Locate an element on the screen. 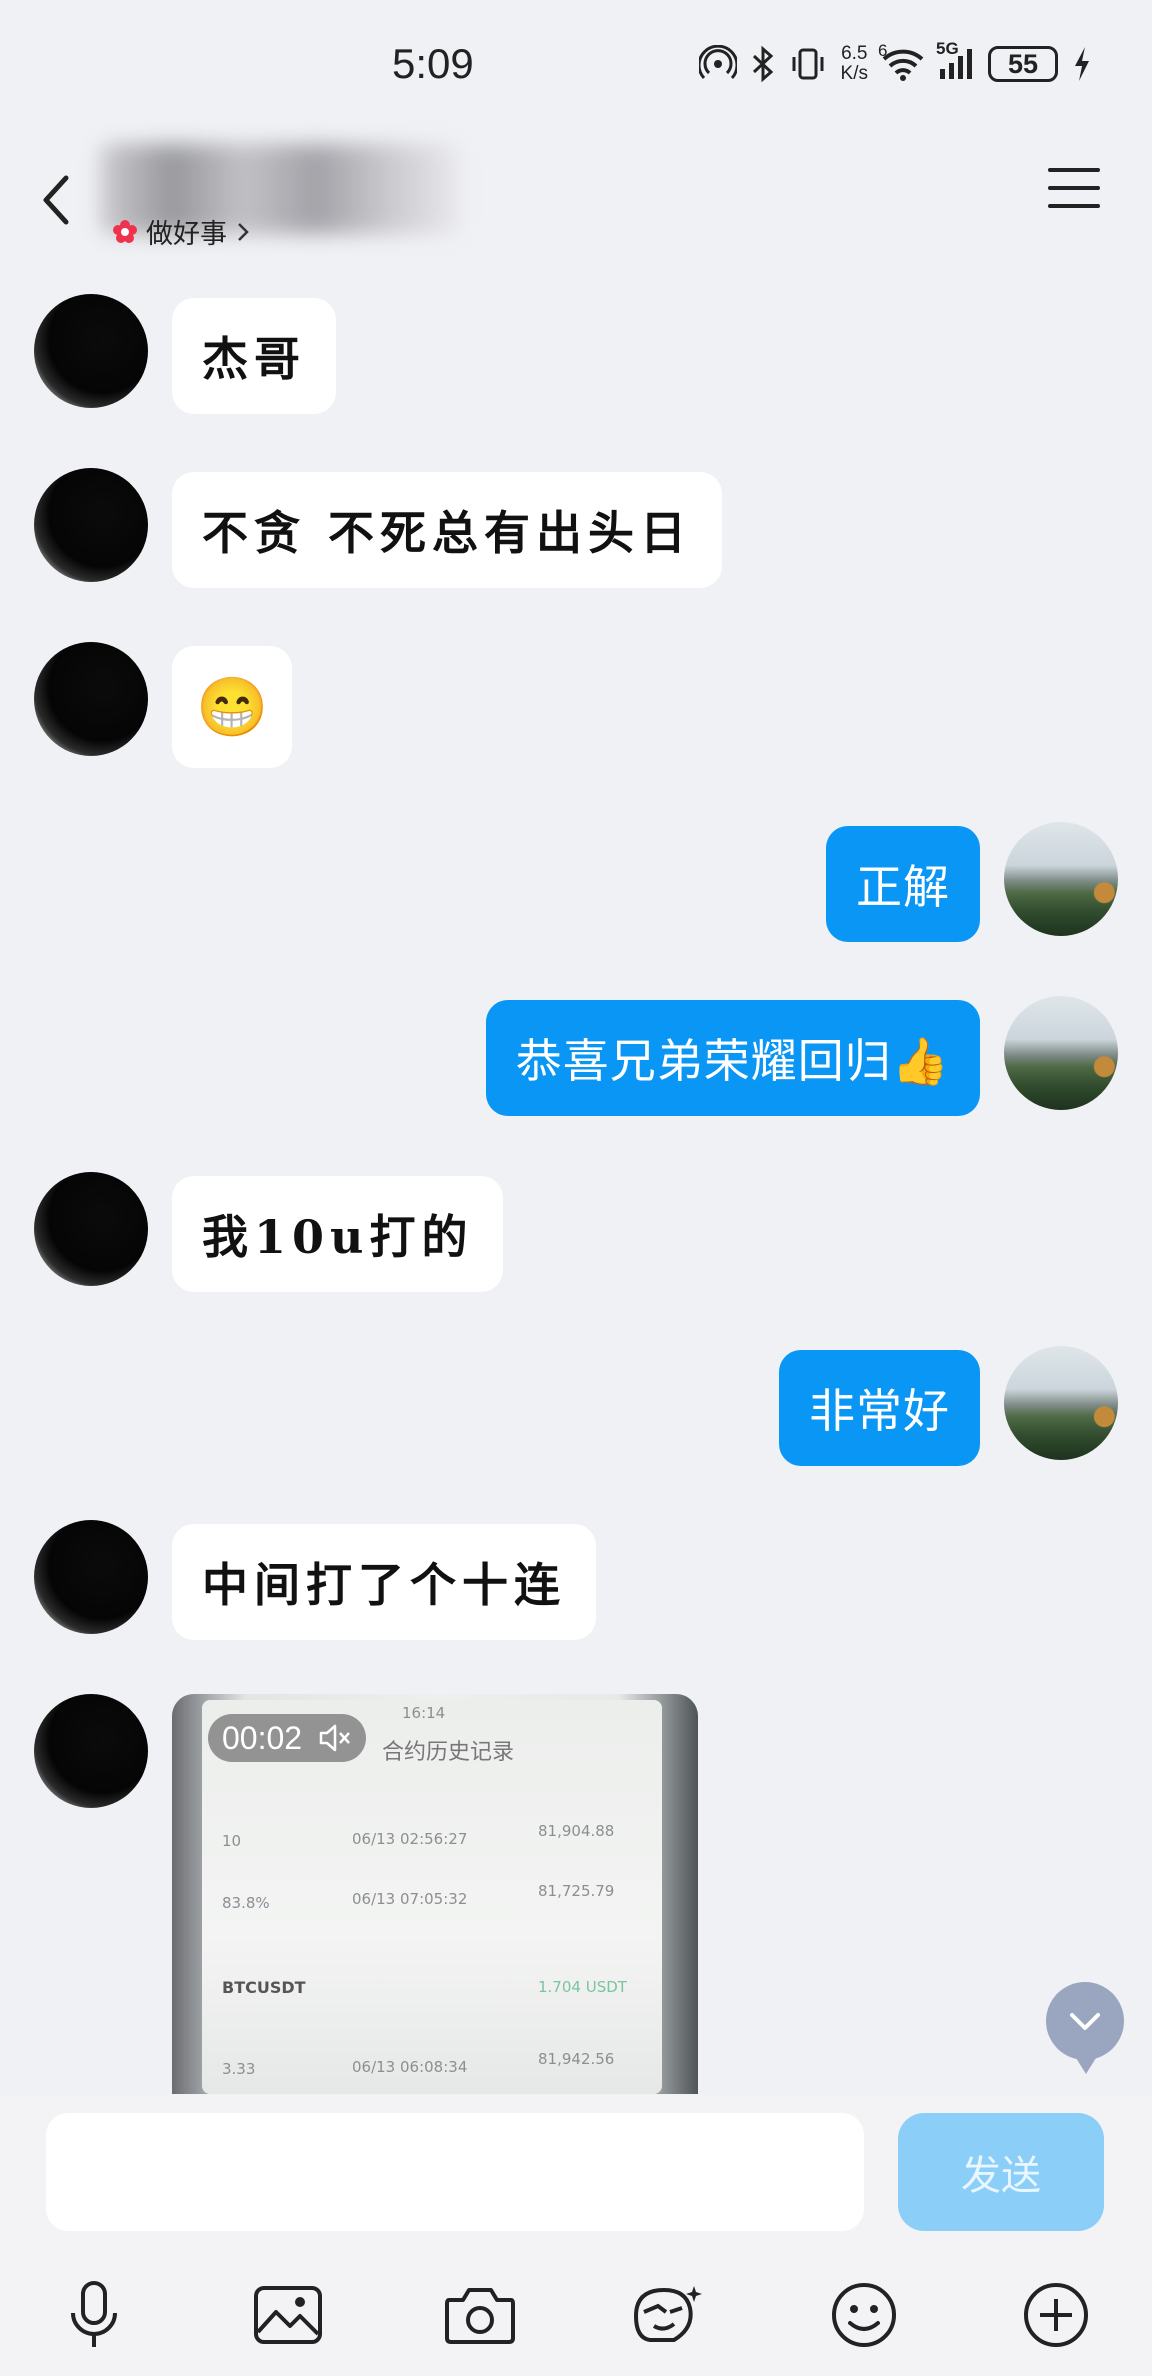 Image resolution: width=1152 pixels, height=2376 pixels. send-button: 发送 is located at coordinates (1001, 2172).